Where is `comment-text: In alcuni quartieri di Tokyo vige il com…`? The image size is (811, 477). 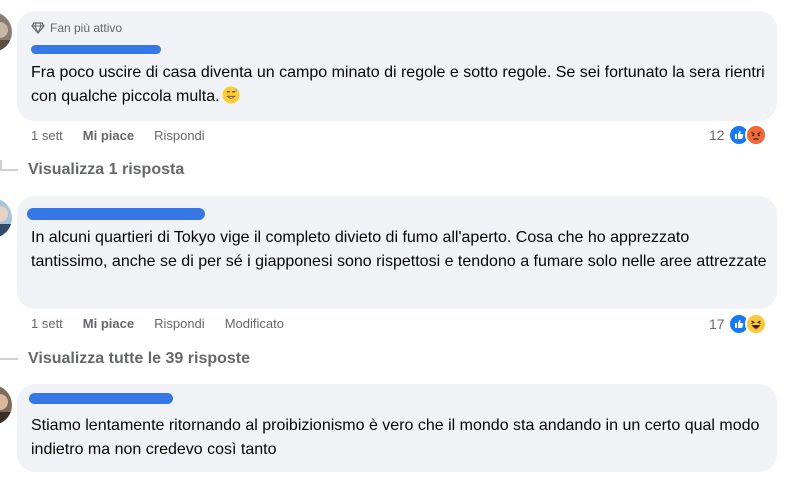 comment-text: In alcuni quartieri di Tokyo vige il com… is located at coordinates (399, 249).